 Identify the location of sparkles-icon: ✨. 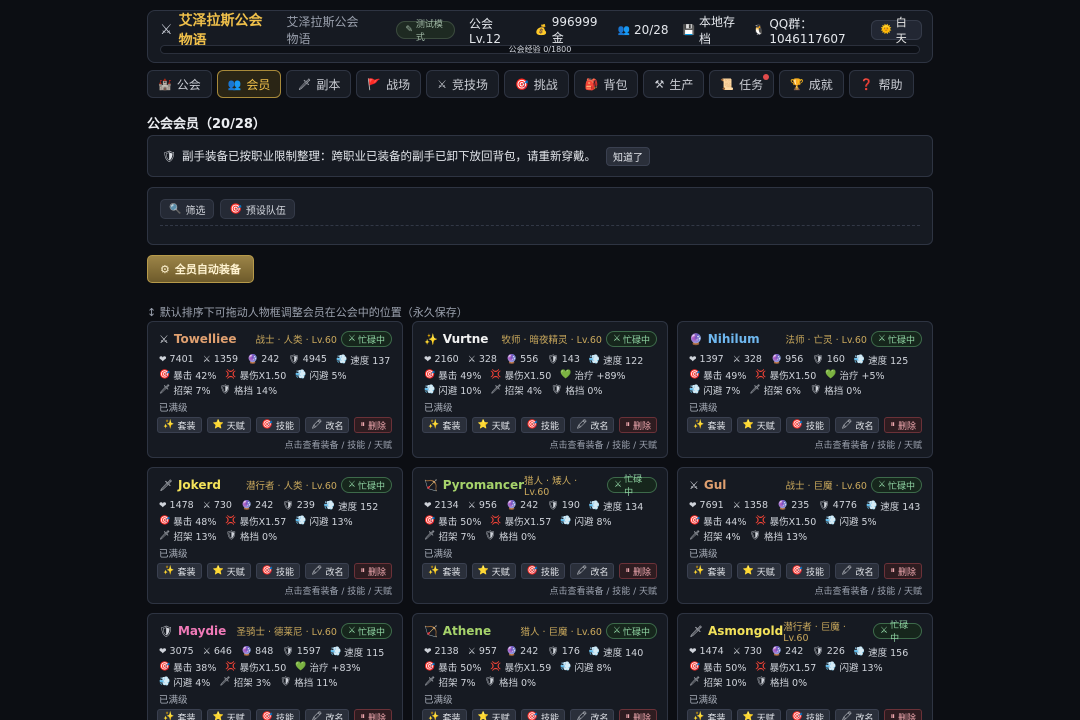
(434, 425).